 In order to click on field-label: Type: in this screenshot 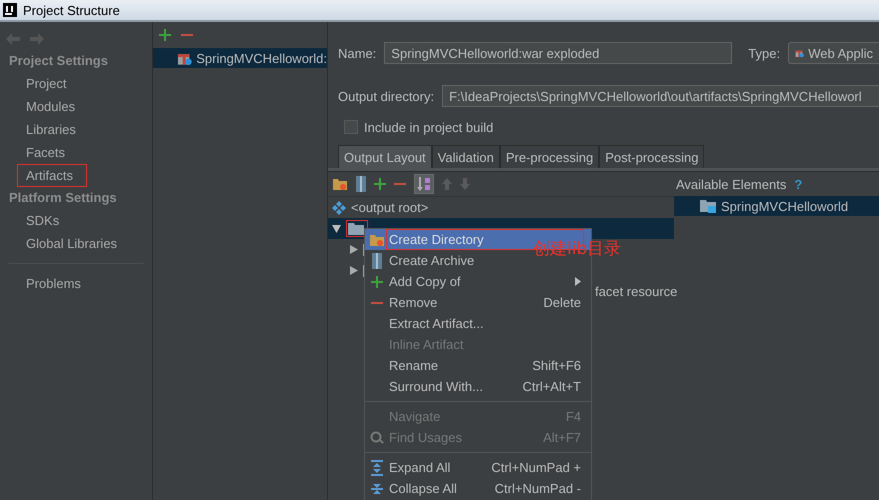, I will do `click(764, 53)`.